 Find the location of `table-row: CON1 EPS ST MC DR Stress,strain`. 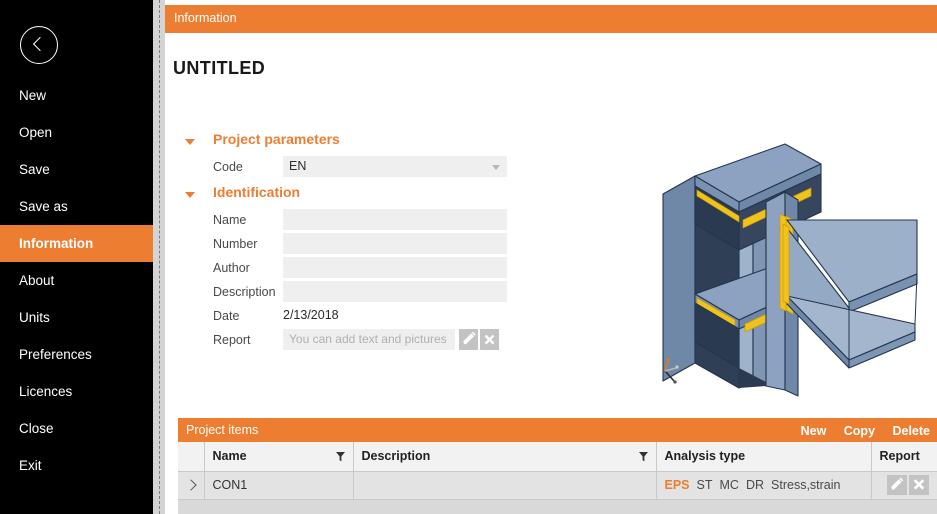

table-row: CON1 EPS ST MC DR Stress,strain is located at coordinates (557, 485).